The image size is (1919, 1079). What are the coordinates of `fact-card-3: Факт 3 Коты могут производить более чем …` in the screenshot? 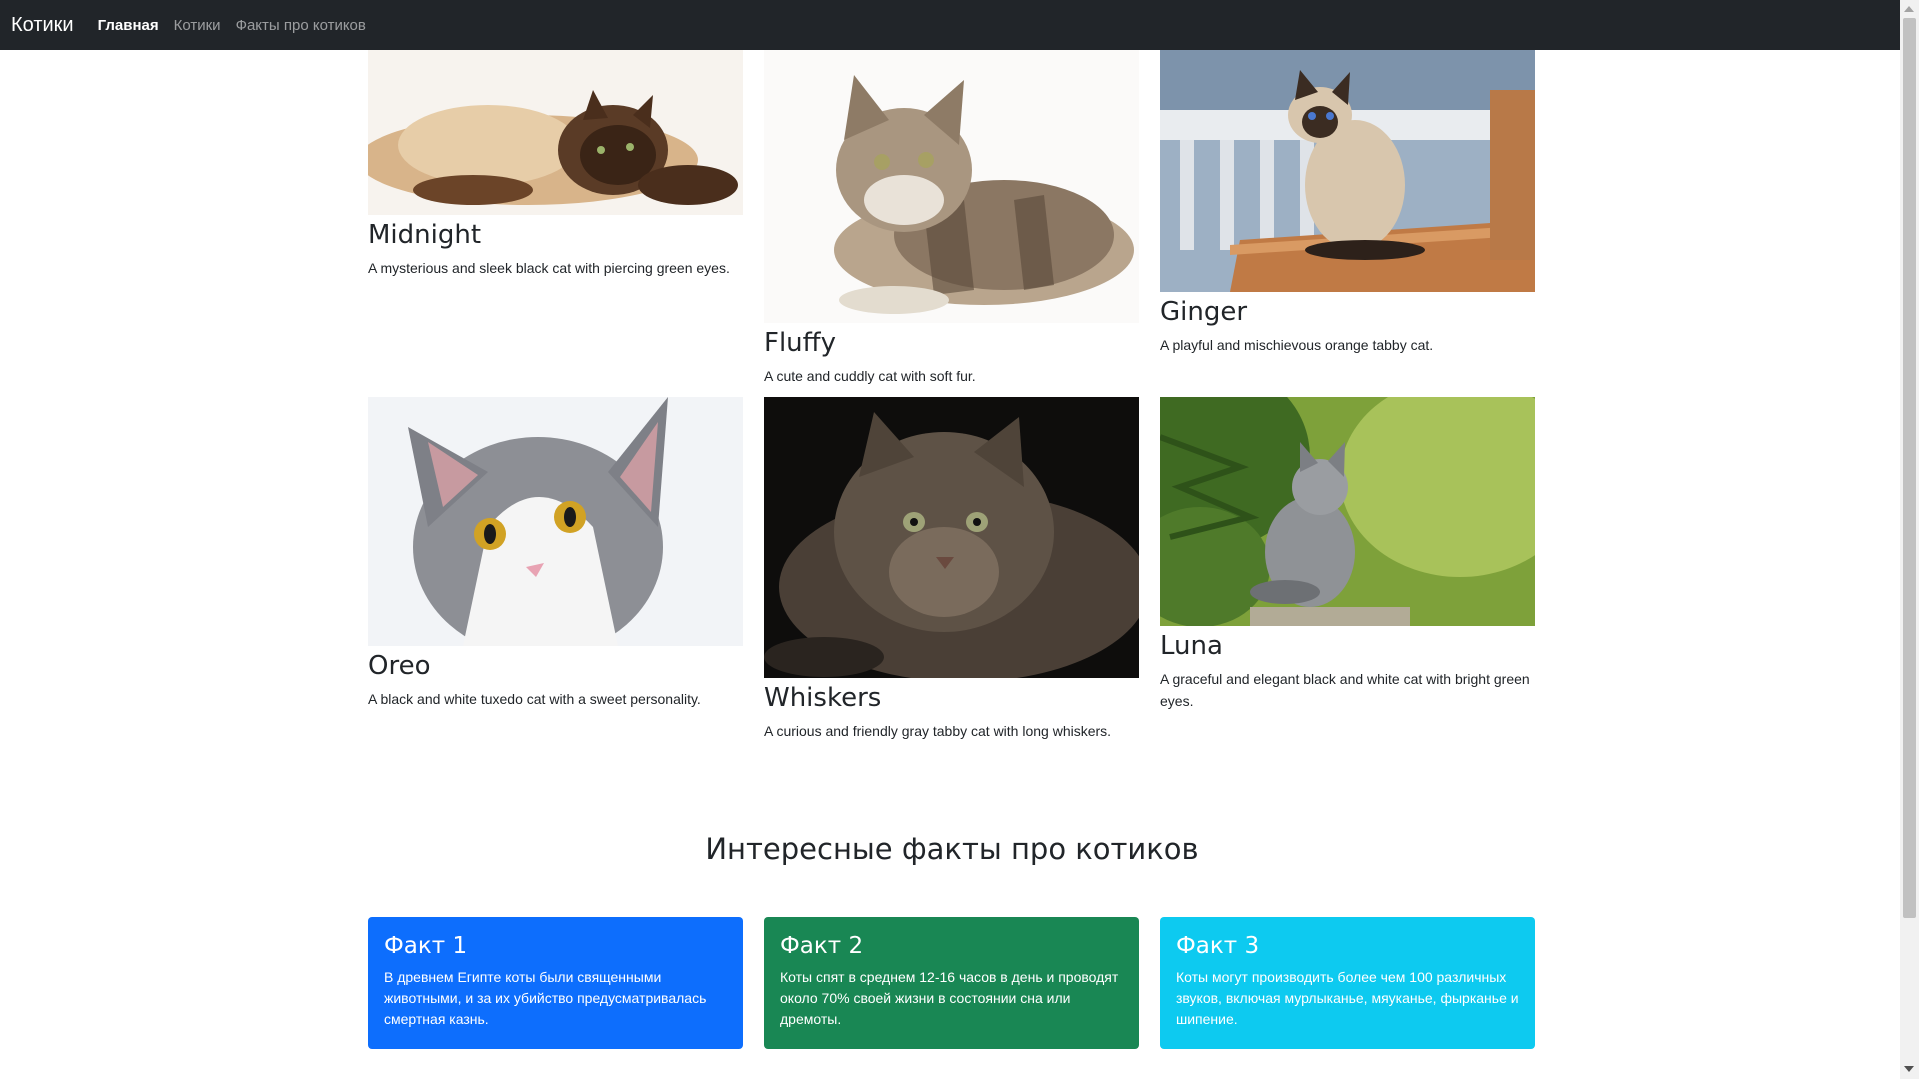 It's located at (1347, 983).